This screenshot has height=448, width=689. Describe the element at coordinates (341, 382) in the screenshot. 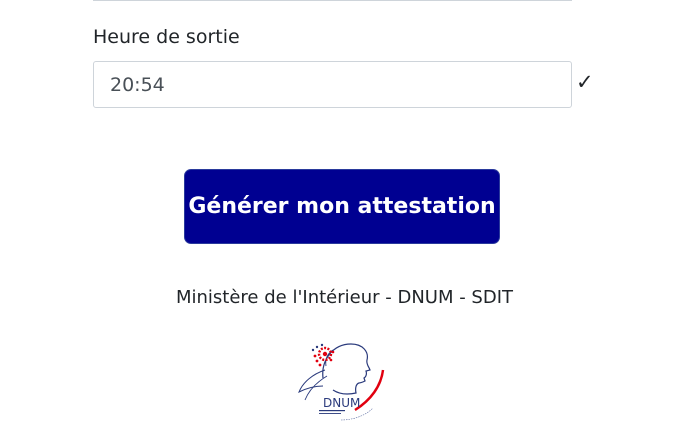

I see `dnum-logo: DNUM` at that location.